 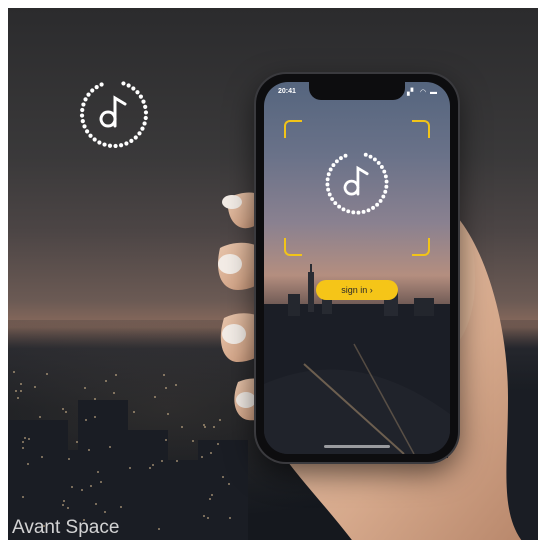 I want to click on sign-in-button: sign in ›, so click(x=357, y=290).